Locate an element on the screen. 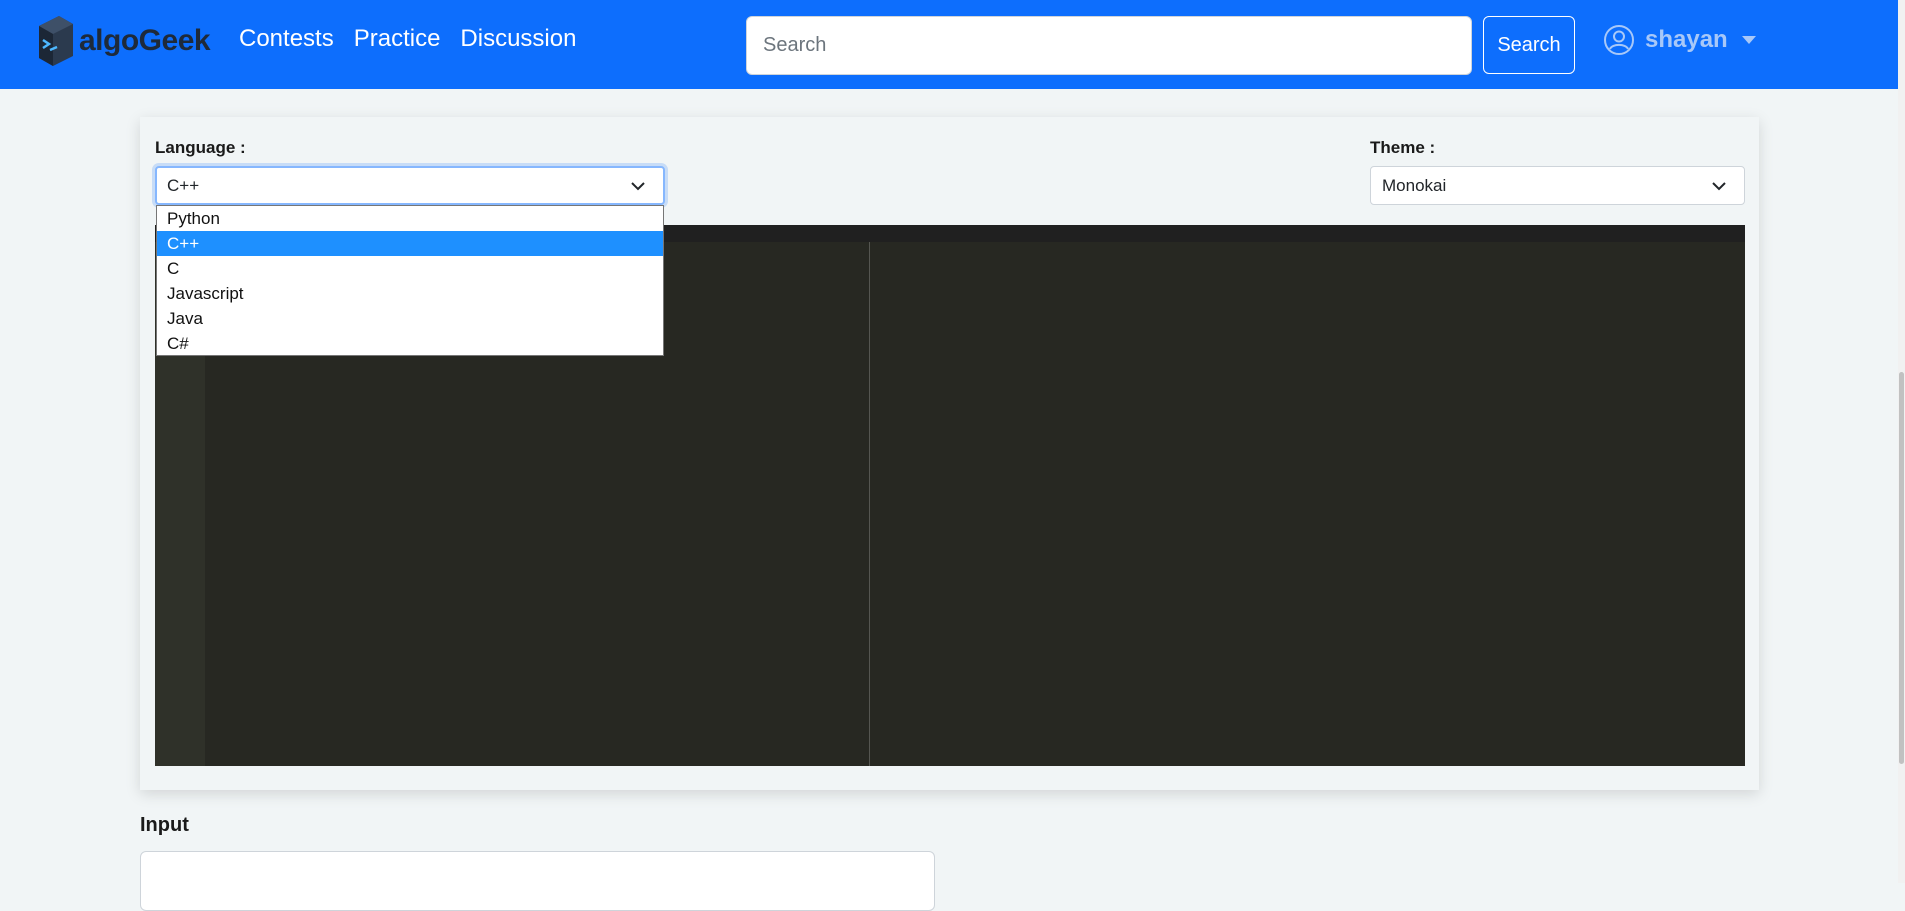  input-label: Input is located at coordinates (164, 825).